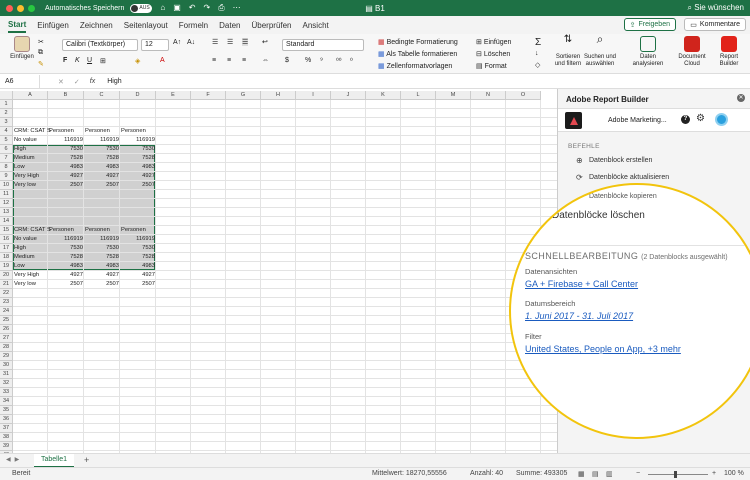 Image resolution: width=750 pixels, height=480 pixels. What do you see at coordinates (383, 95) in the screenshot?
I see `column-header: K` at bounding box center [383, 95].